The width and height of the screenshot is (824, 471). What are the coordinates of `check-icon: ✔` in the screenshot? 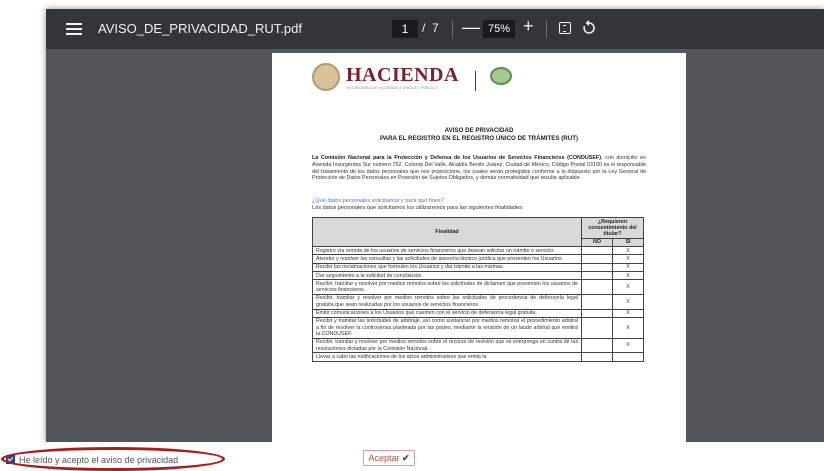 It's located at (406, 458).